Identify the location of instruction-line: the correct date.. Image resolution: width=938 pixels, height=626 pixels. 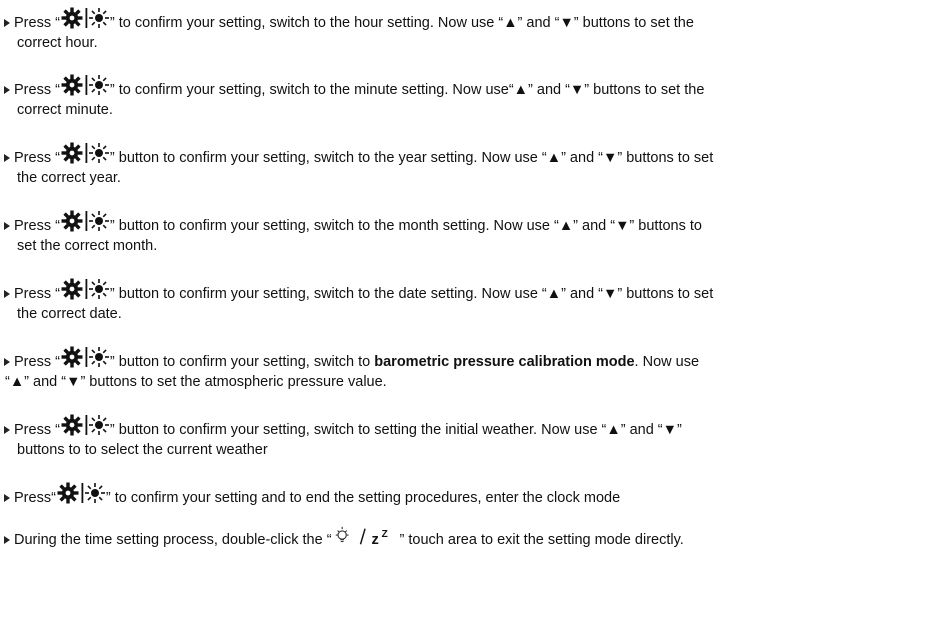
(464, 314).